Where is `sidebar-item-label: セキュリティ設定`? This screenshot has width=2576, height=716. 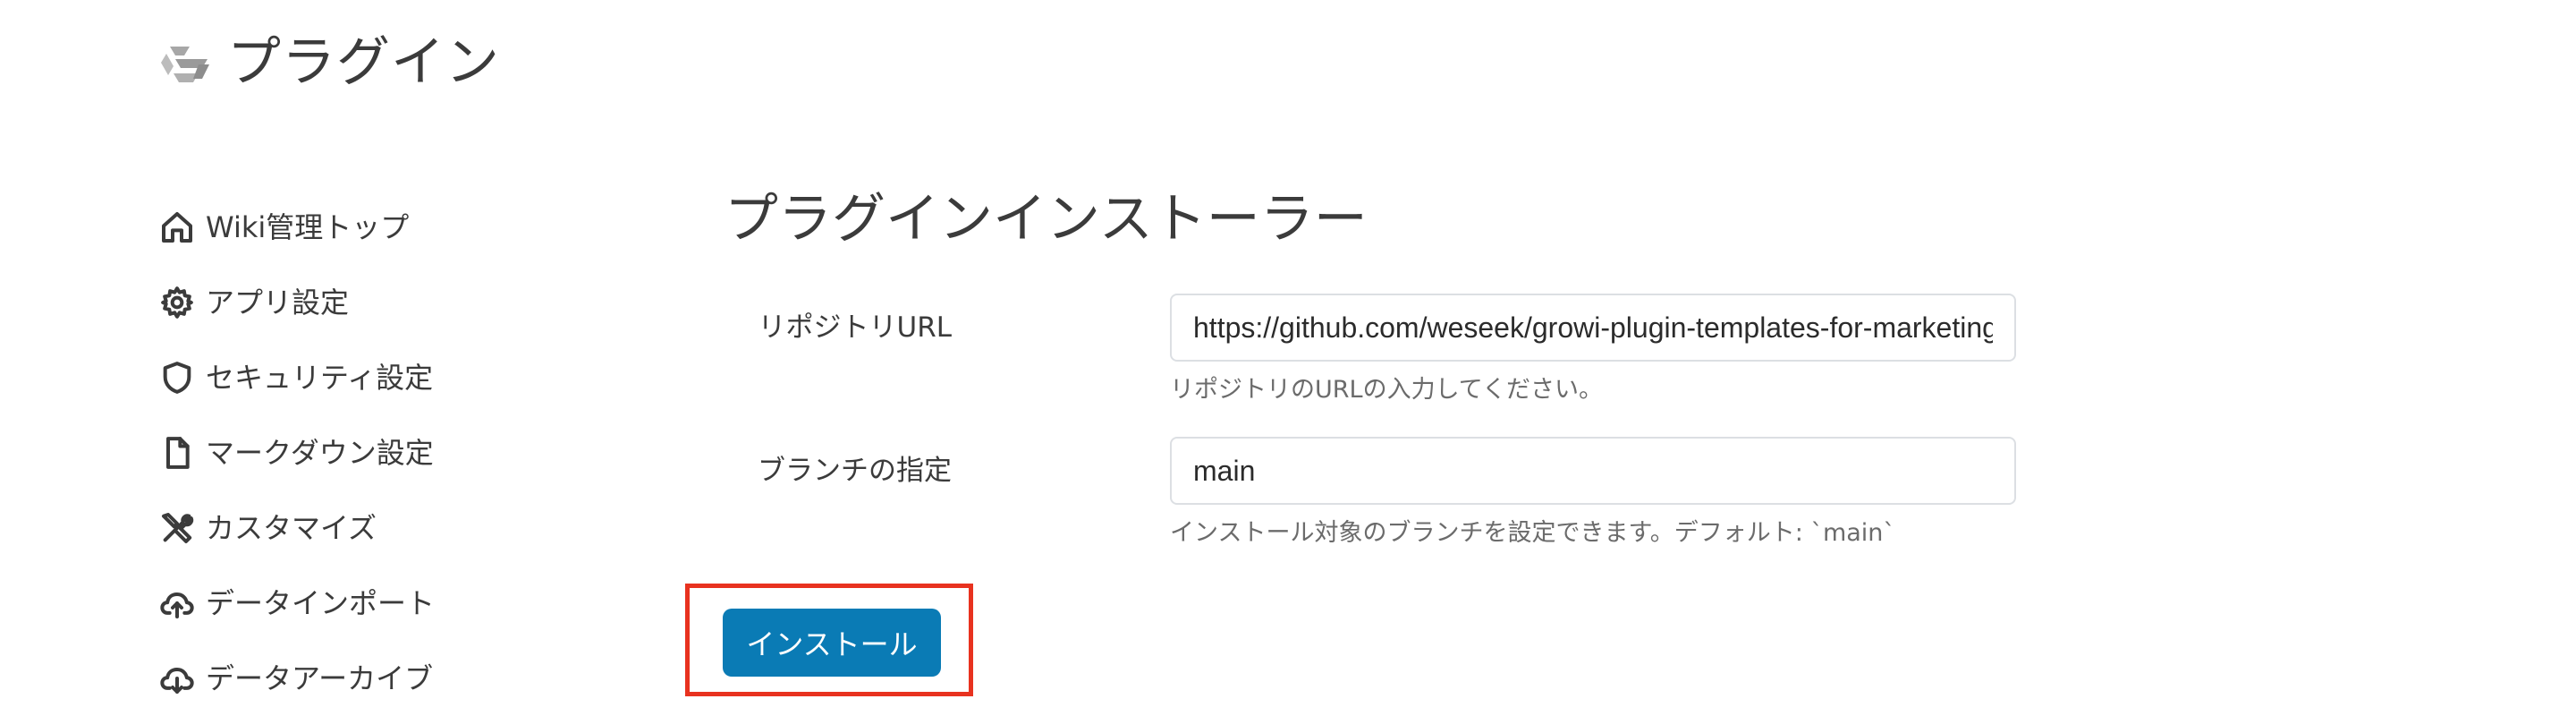
sidebar-item-label: セキュリティ設定 is located at coordinates (320, 378).